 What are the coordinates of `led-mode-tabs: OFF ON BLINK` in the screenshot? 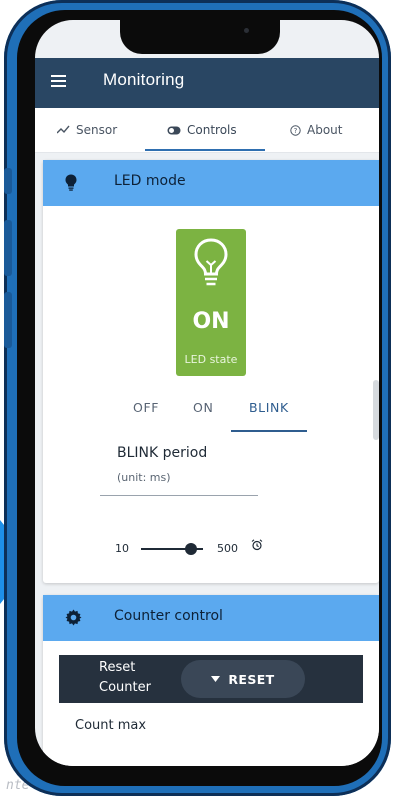 It's located at (228, 414).